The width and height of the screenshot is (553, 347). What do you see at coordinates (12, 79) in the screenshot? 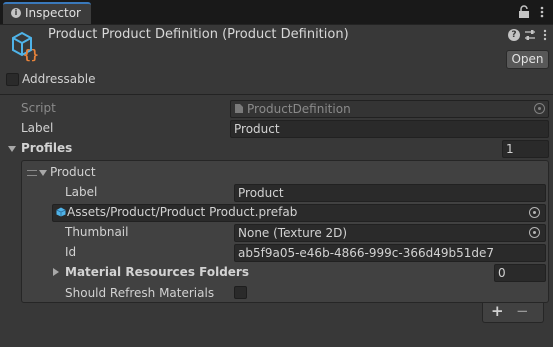
I see `addressable-checkbox` at bounding box center [12, 79].